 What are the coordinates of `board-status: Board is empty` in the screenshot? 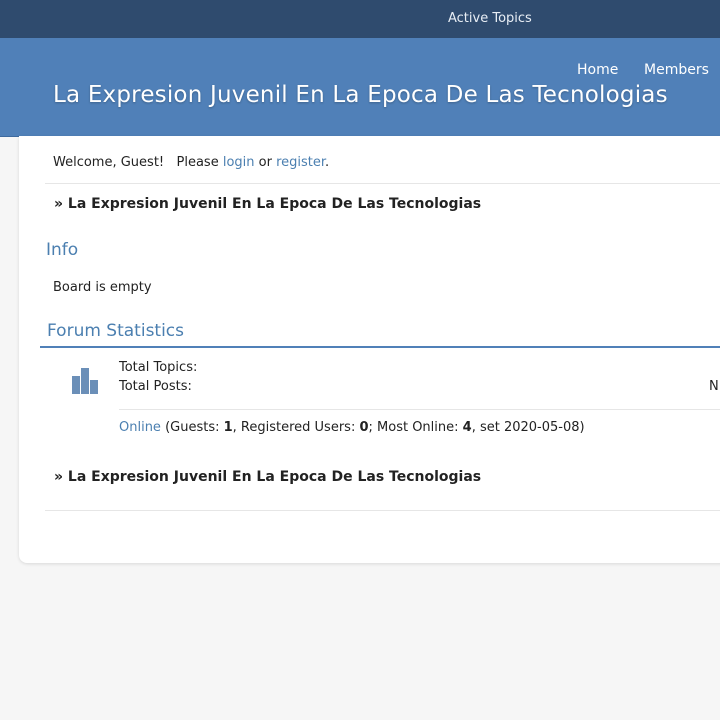 It's located at (102, 287).